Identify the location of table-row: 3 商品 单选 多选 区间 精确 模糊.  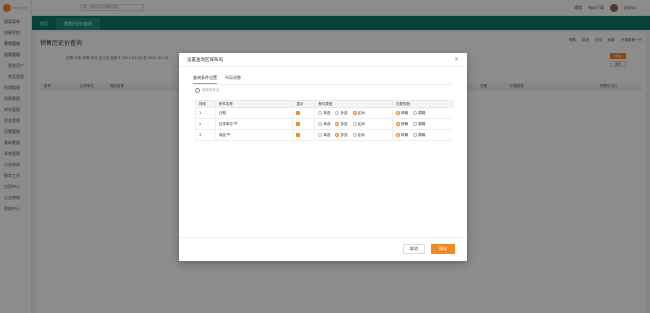
(324, 135).